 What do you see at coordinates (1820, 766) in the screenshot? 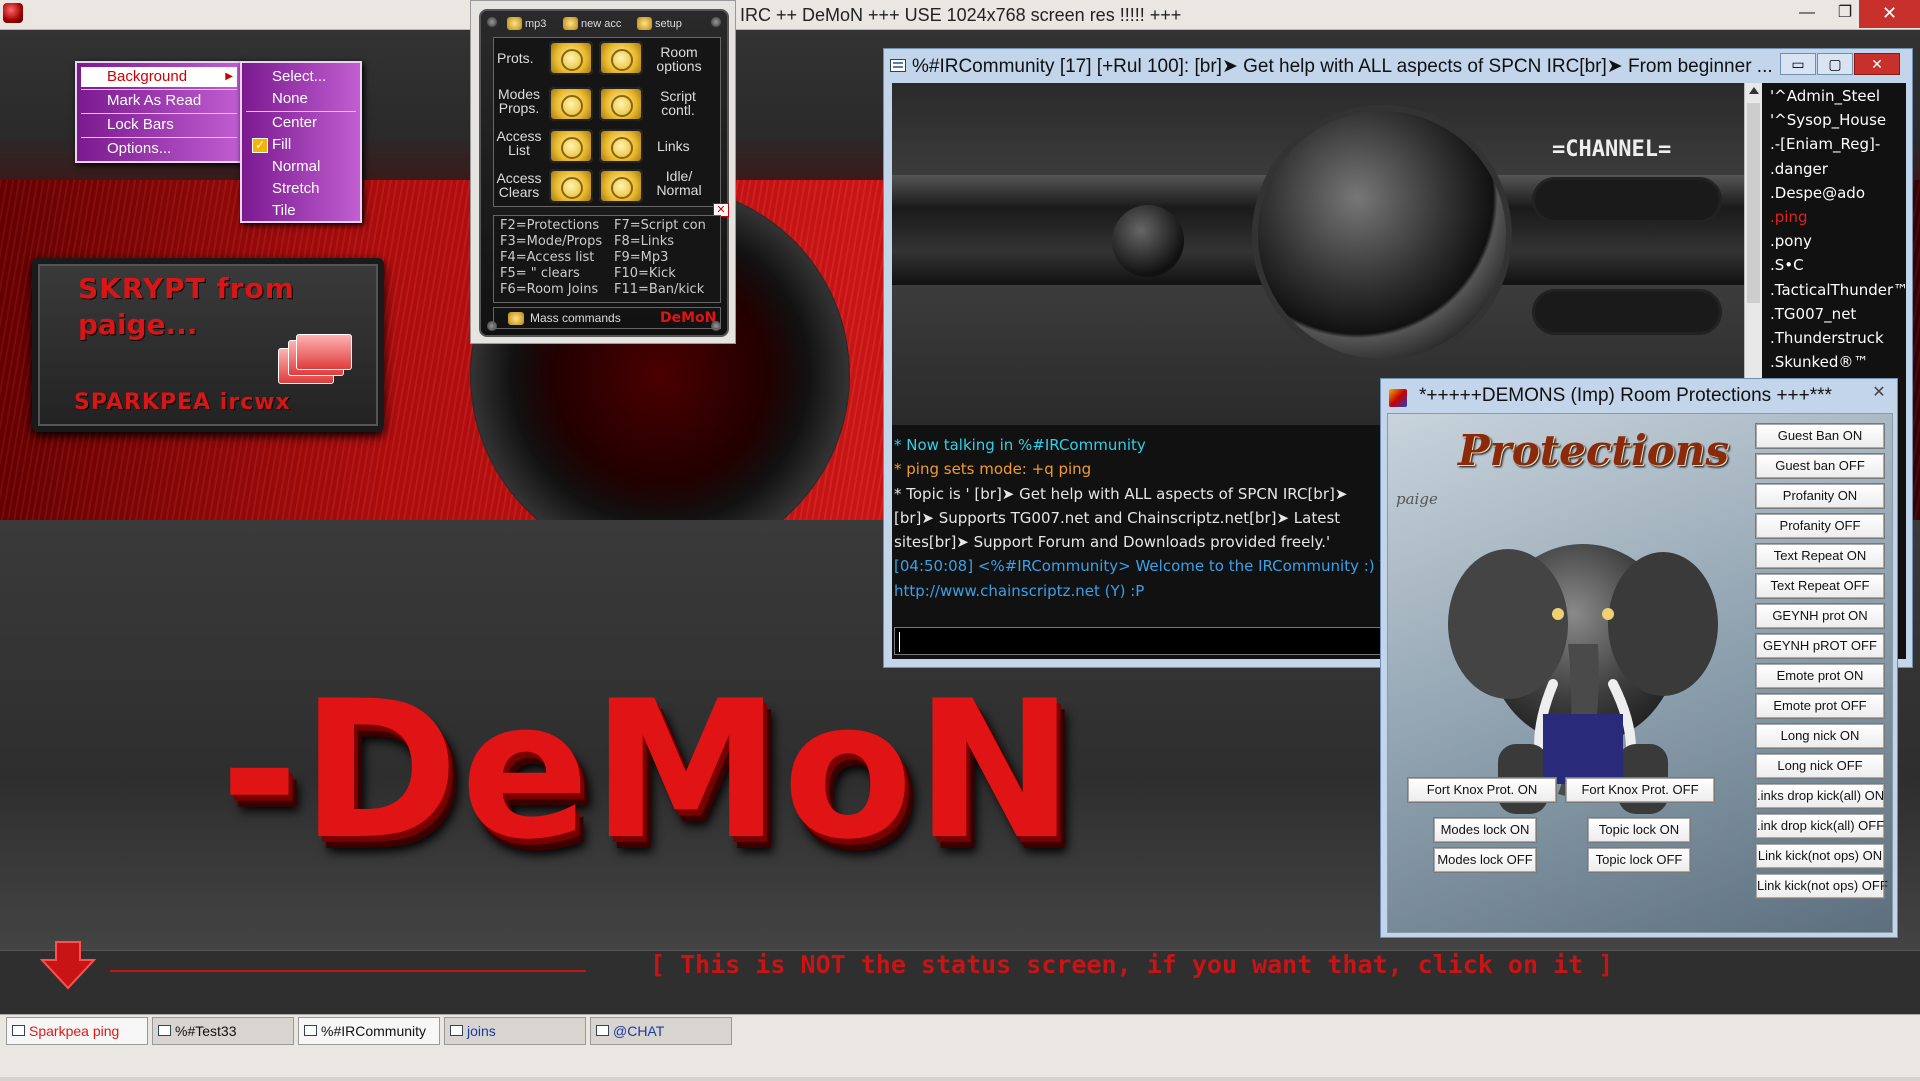
I see `protection-toggle-button: Long nick OFF` at bounding box center [1820, 766].